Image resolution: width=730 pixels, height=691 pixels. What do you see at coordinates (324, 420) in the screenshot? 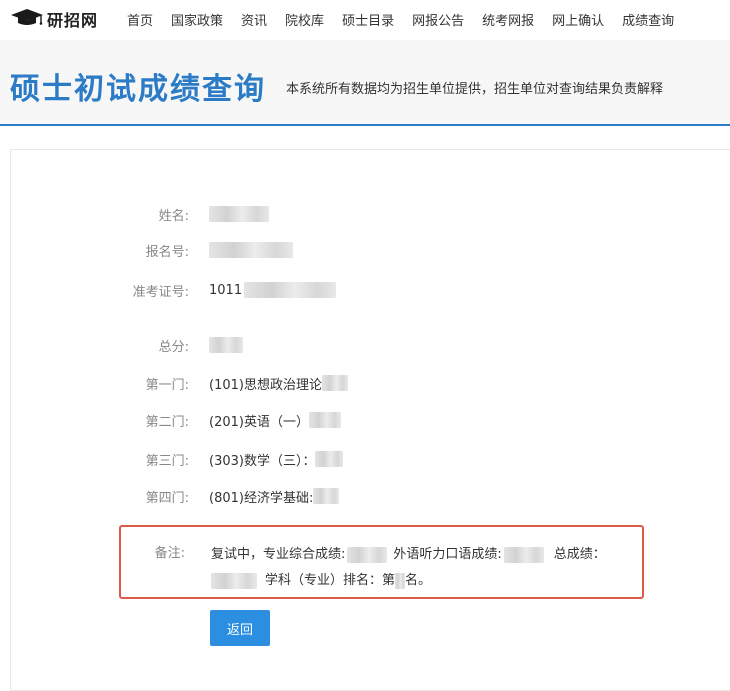
I see `subject-2-score-redacted` at bounding box center [324, 420].